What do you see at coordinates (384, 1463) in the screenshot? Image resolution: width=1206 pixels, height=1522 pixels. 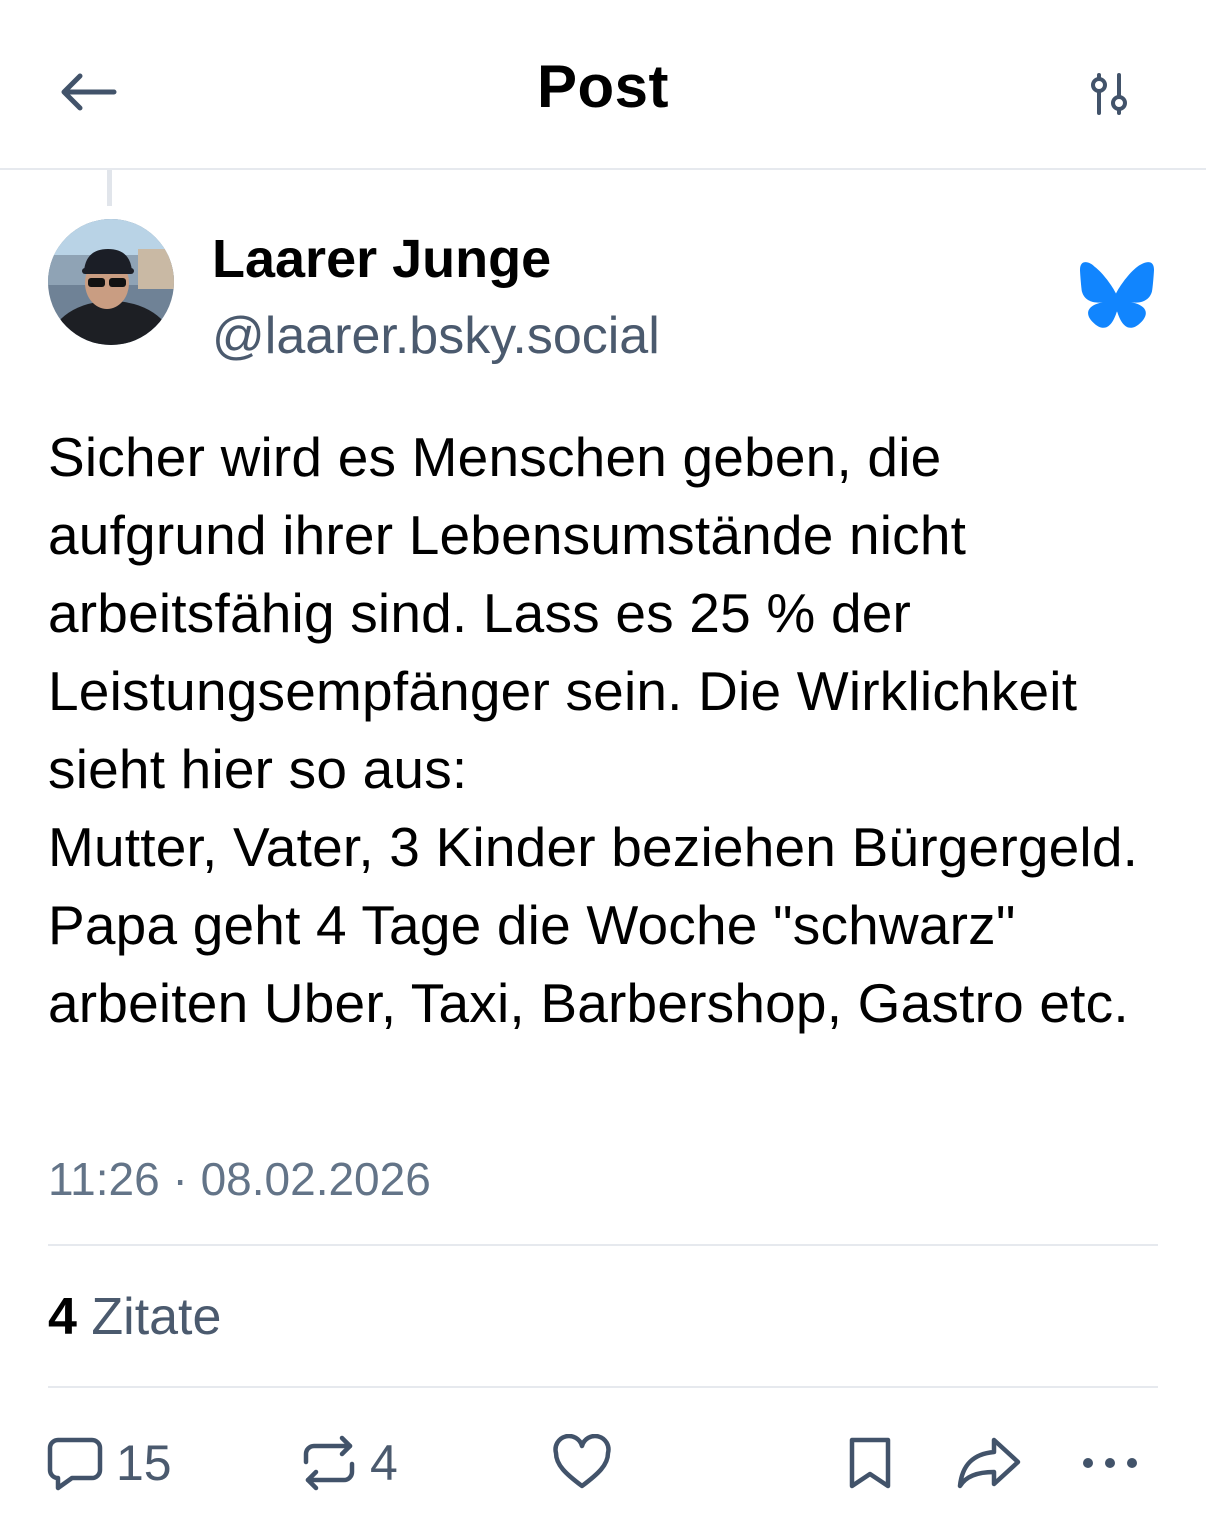 I see `repost-count: 4` at bounding box center [384, 1463].